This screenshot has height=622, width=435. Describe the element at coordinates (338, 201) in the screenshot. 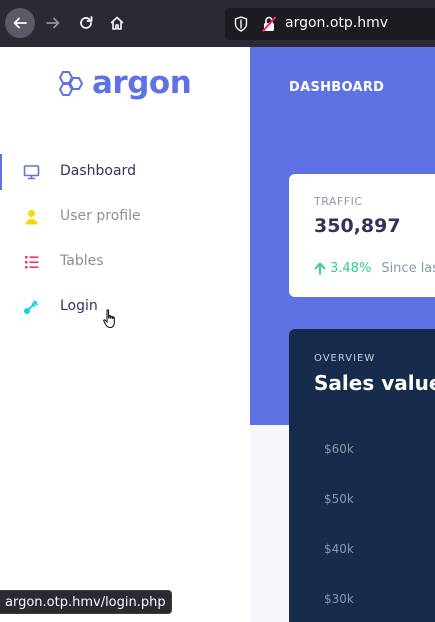

I see `traffic-label: TRAFFIC` at that location.